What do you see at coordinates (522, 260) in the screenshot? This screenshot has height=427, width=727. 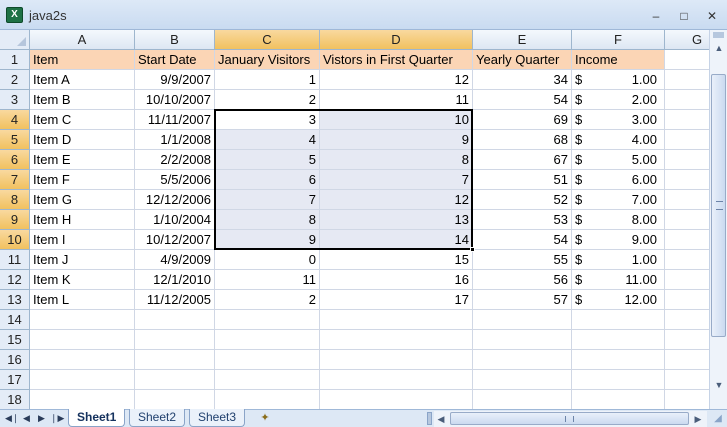 I see `cell: 55` at bounding box center [522, 260].